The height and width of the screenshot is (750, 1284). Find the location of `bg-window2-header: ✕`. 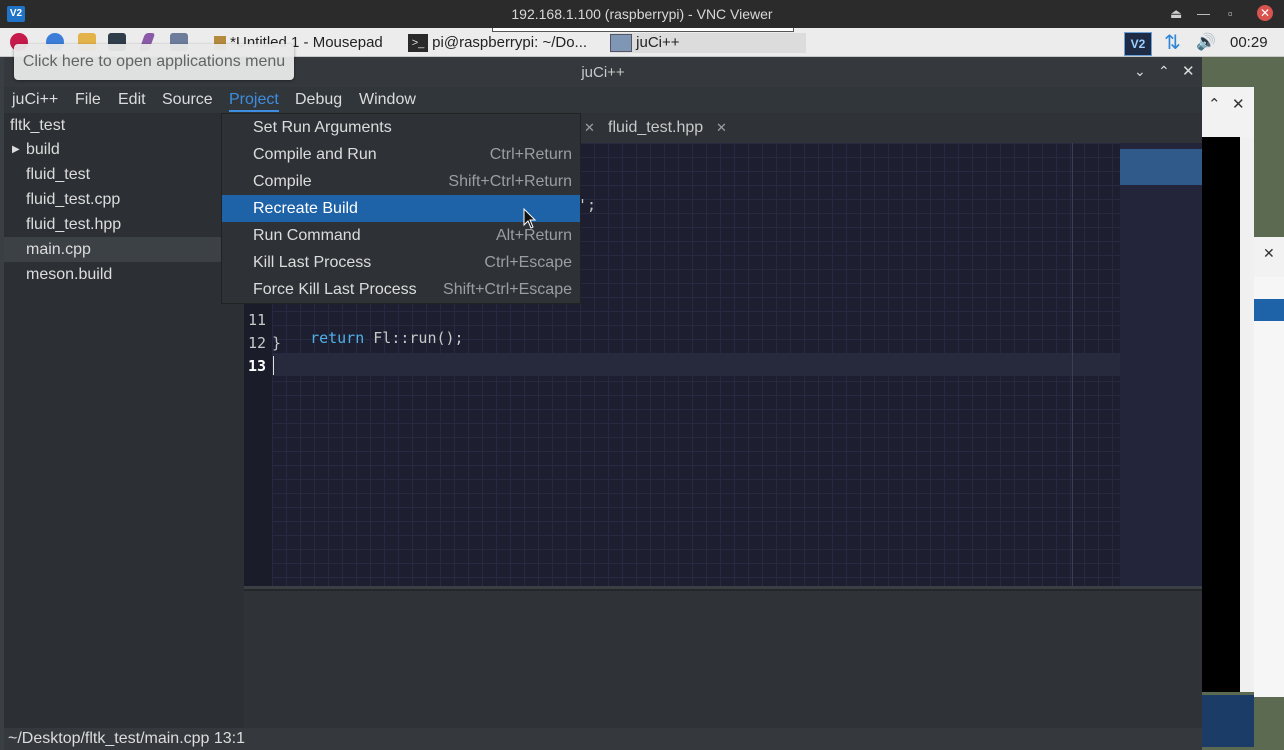

bg-window2-header: ✕ is located at coordinates (1269, 257).